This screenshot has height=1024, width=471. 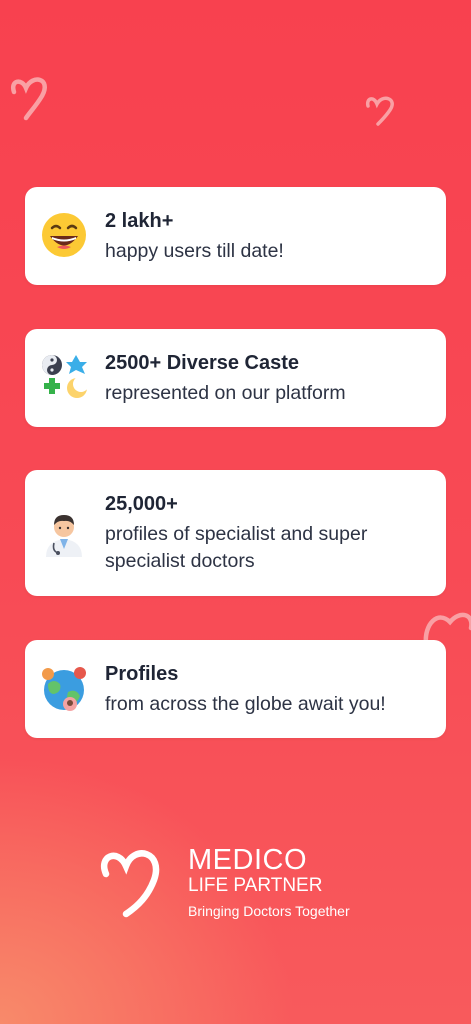 What do you see at coordinates (64, 689) in the screenshot?
I see `globe-people-icon` at bounding box center [64, 689].